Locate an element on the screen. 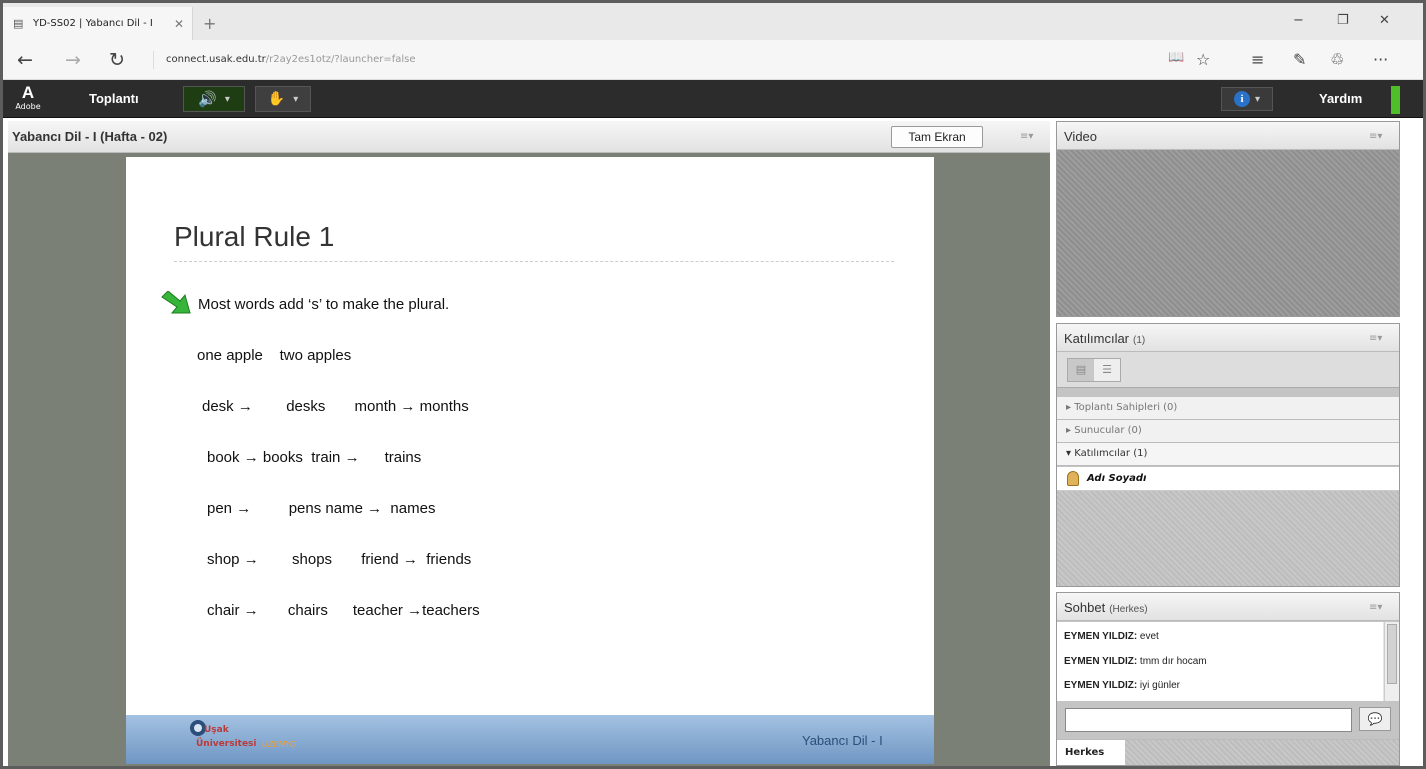 Image resolution: width=1426 pixels, height=769 pixels. favorite-star-icon: ☆ is located at coordinates (1203, 59).